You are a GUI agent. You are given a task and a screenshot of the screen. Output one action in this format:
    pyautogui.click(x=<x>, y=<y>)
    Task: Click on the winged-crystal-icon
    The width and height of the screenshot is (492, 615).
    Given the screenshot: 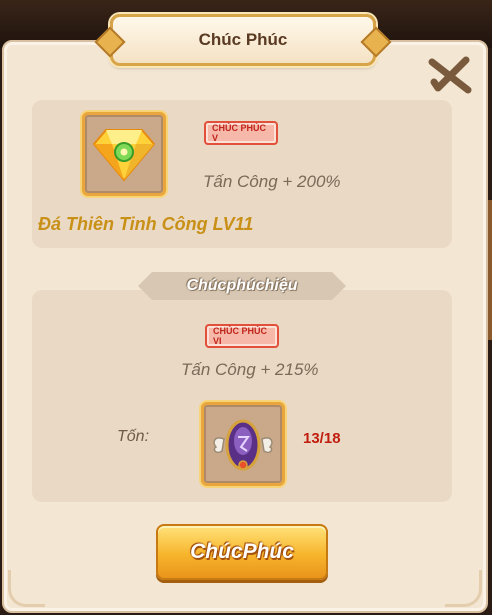 What is the action you would take?
    pyautogui.click(x=243, y=445)
    